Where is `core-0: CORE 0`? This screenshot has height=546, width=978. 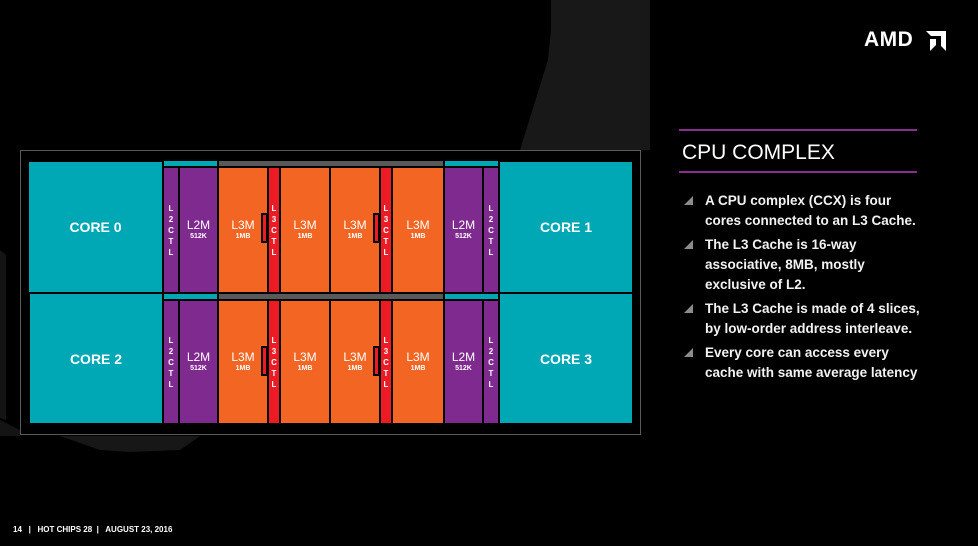
core-0: CORE 0 is located at coordinates (95, 227).